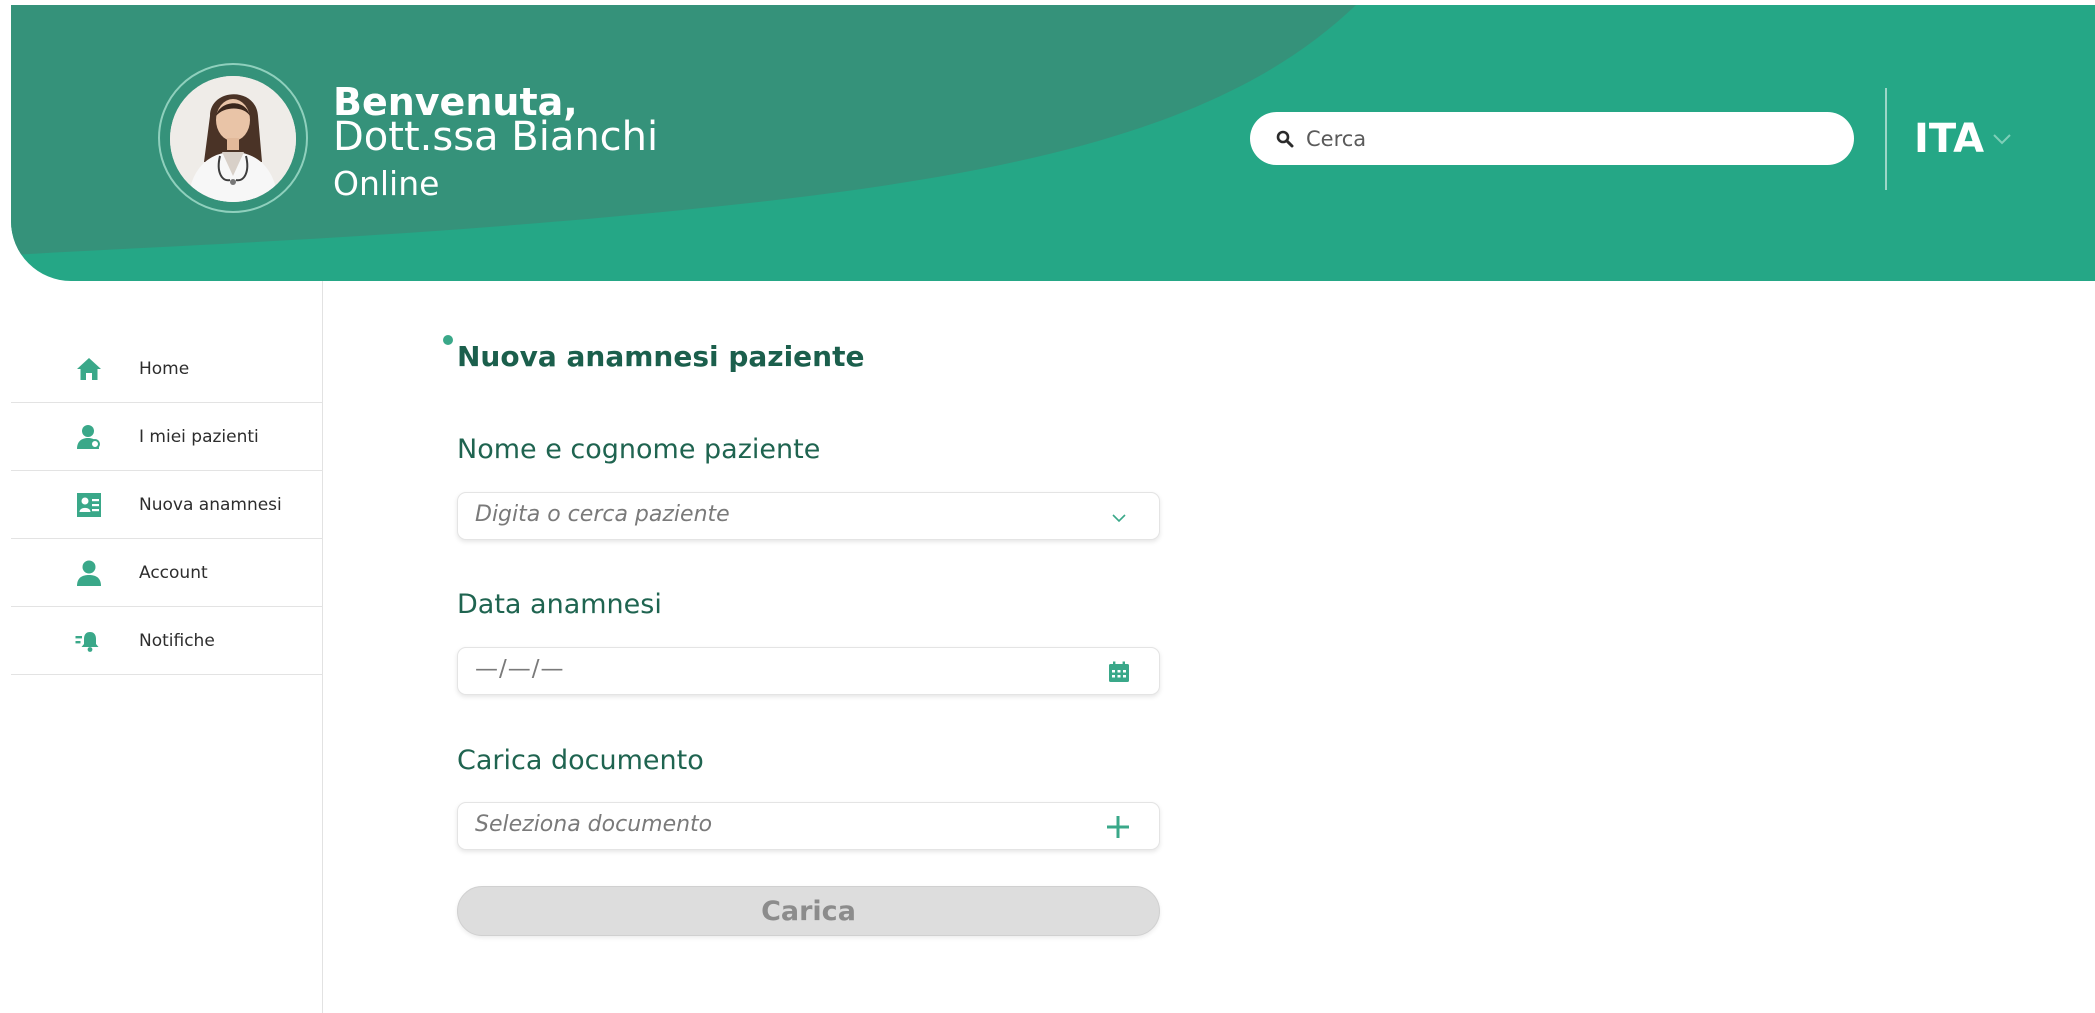  I want to click on doctor-portrait-image, so click(233, 139).